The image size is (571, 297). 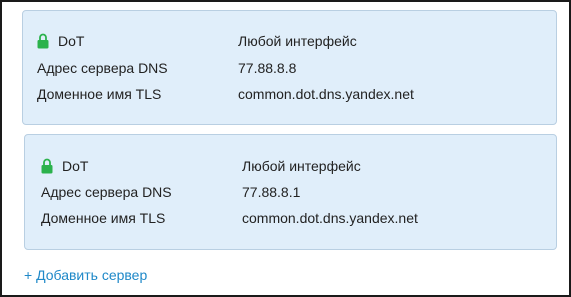 I want to click on dns-address-value: 77.88.8.1, so click(x=271, y=192).